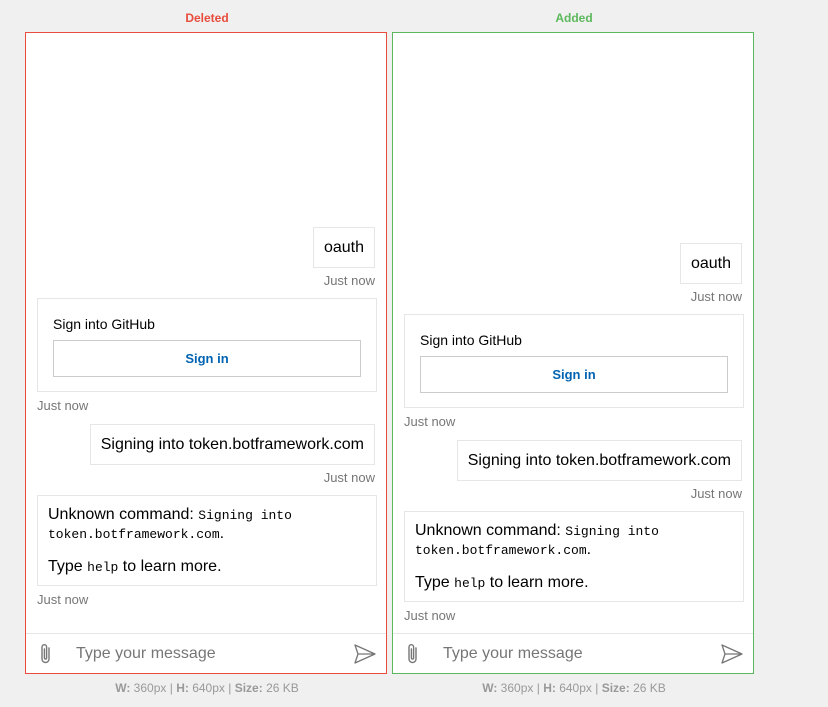  I want to click on added-panel-title: Added, so click(574, 18).